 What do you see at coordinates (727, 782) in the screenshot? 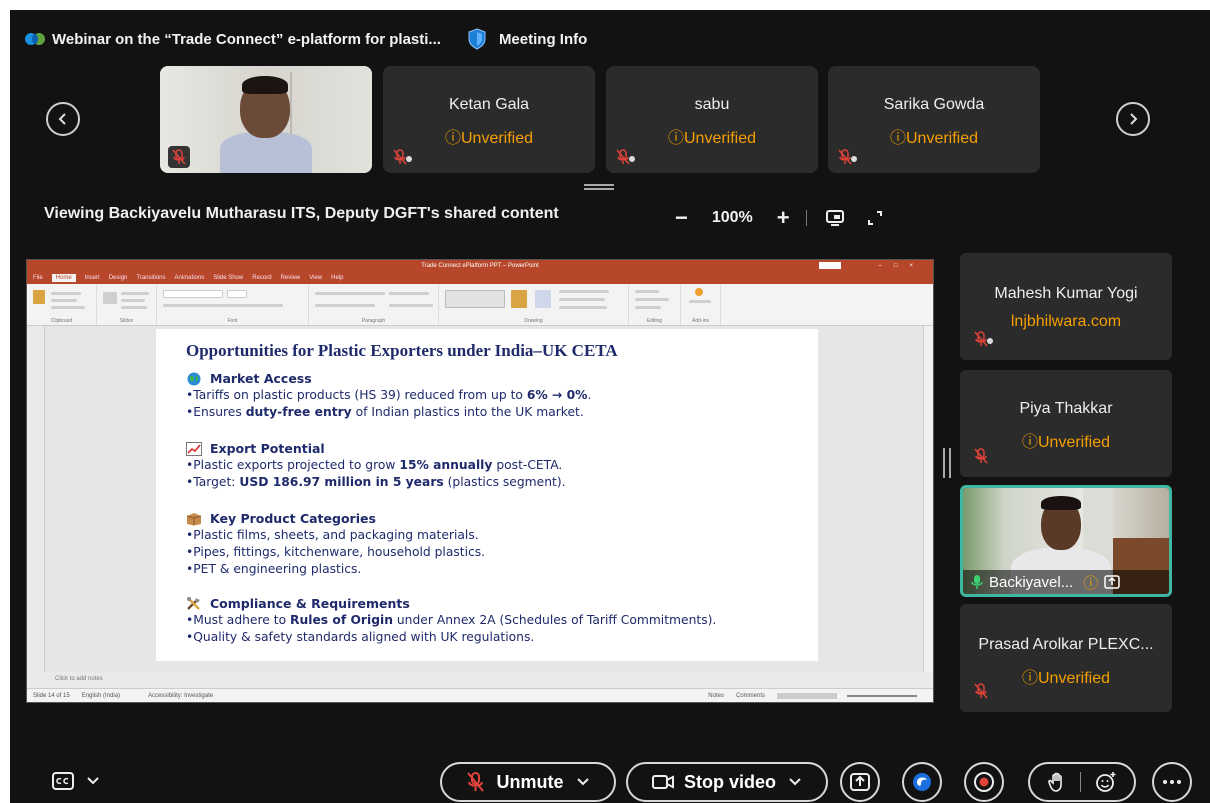
I see `stop-video-button: Stop video` at bounding box center [727, 782].